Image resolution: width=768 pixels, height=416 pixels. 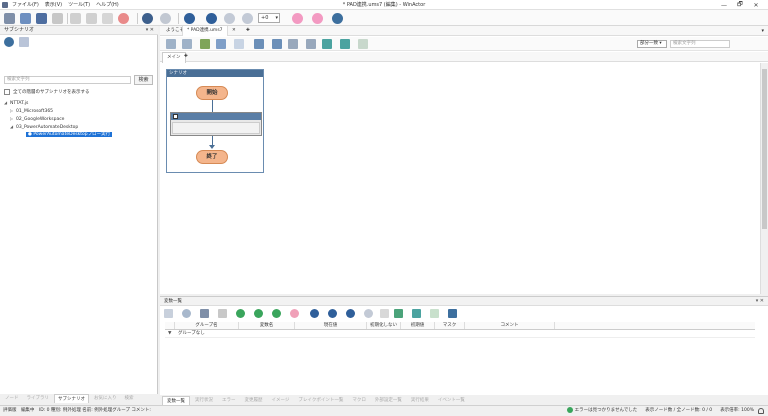 I want to click on open-folder-icon, so click(x=25, y=18).